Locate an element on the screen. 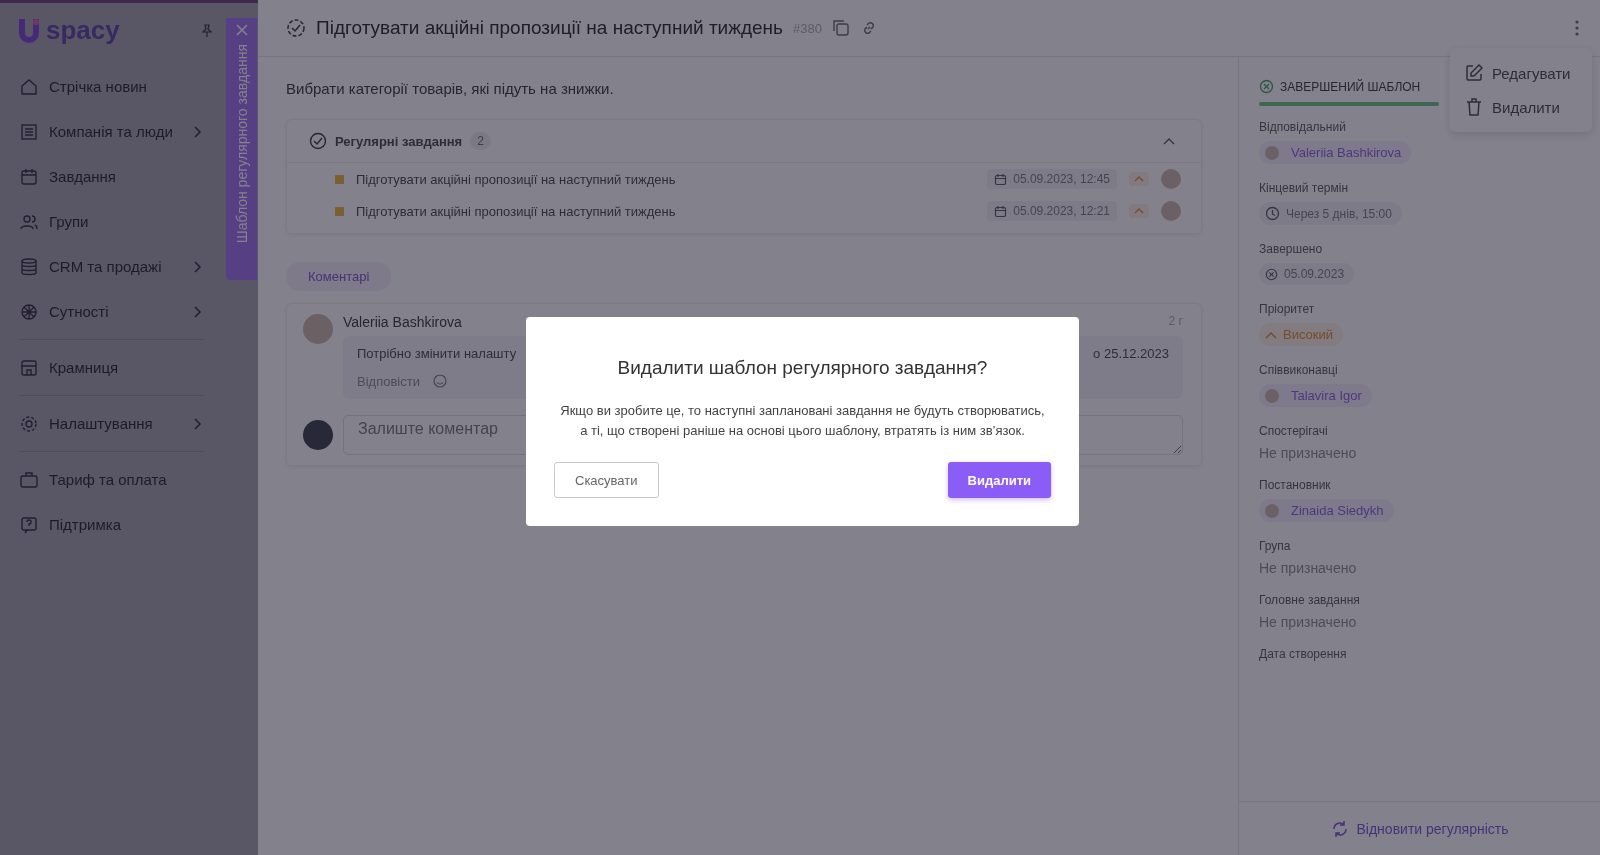  emoji-icon is located at coordinates (439, 381).